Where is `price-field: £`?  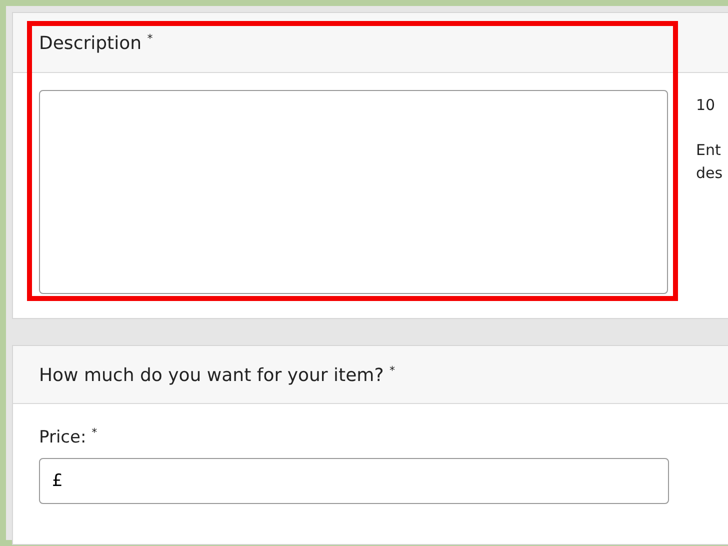
price-field: £ is located at coordinates (354, 481).